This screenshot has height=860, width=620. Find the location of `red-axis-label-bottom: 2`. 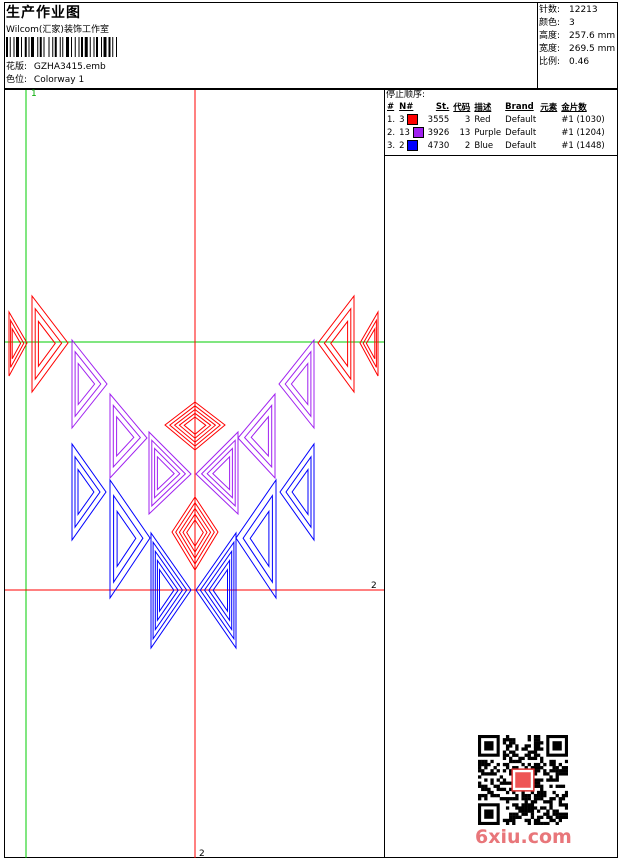

red-axis-label-bottom: 2 is located at coordinates (202, 854).